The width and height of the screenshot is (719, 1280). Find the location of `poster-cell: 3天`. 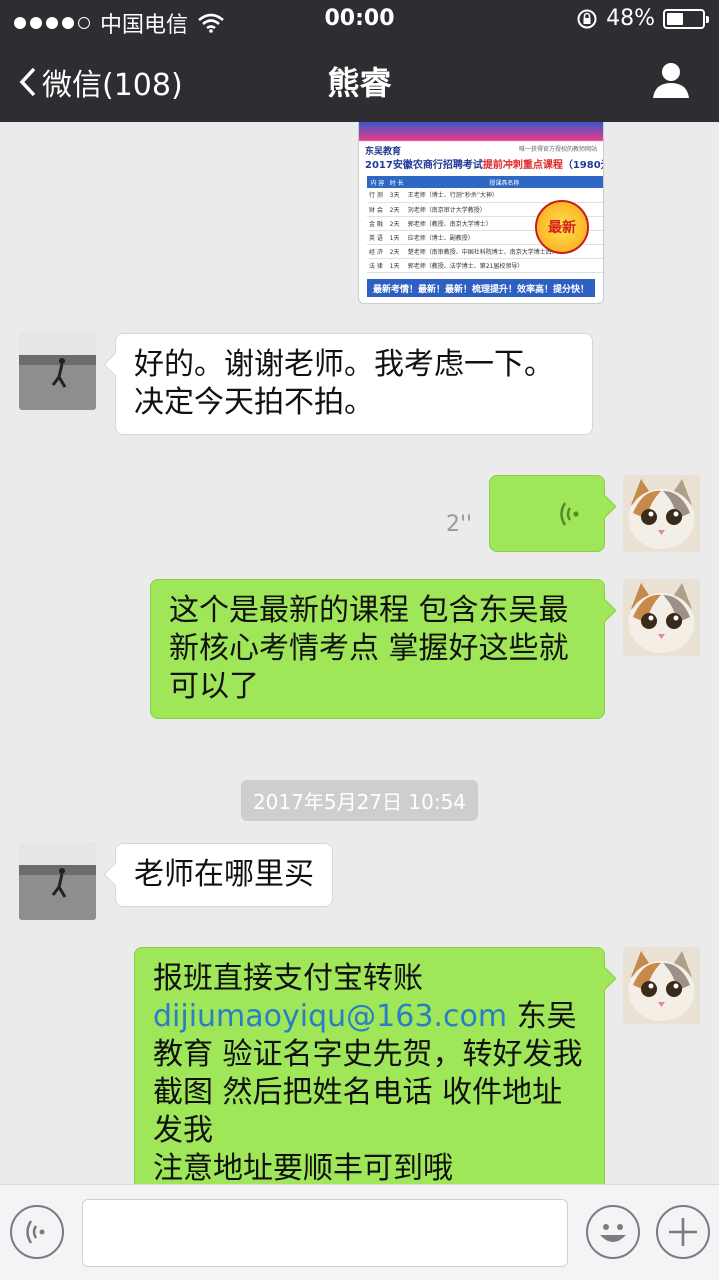

poster-cell: 3天 is located at coordinates (396, 195).